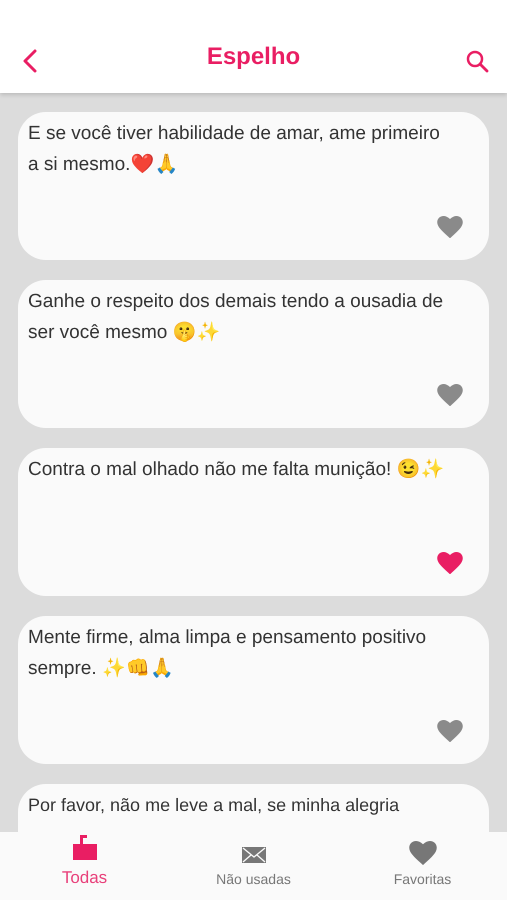 Image resolution: width=507 pixels, height=900 pixels. I want to click on quote-text: Mente firme, alma limpa e pensamento positivo sempre. ✨👊🙏, so click(228, 653).